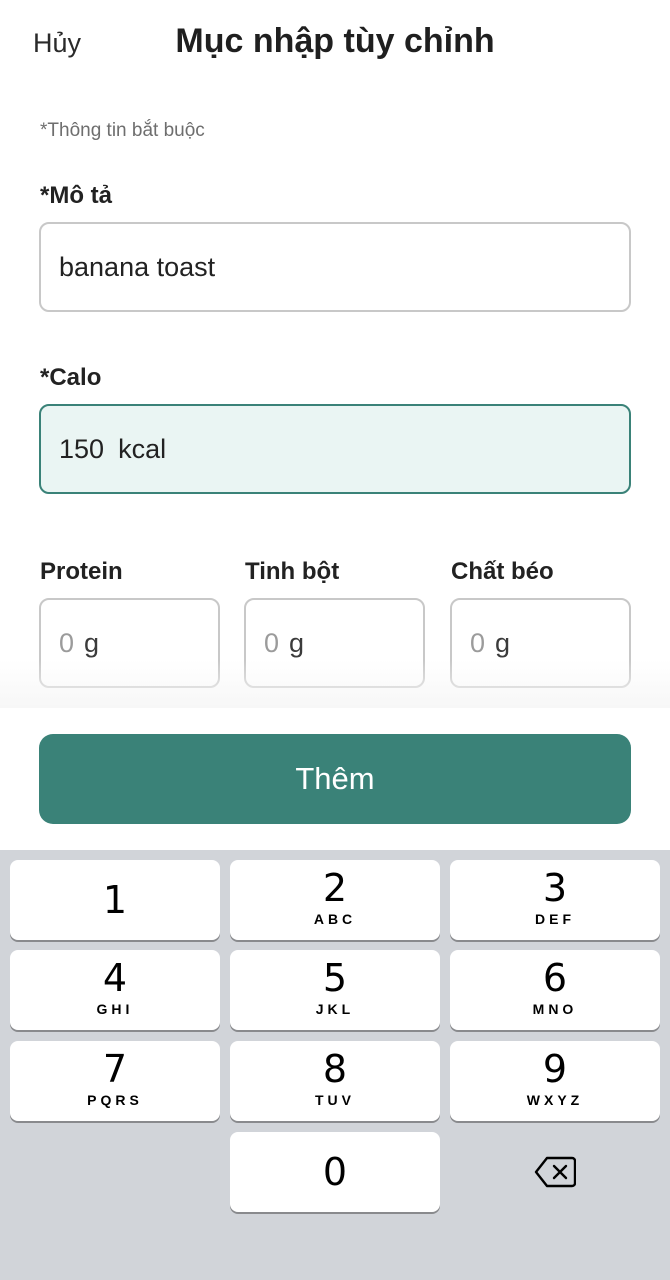  I want to click on key-digit: 3, so click(555, 888).